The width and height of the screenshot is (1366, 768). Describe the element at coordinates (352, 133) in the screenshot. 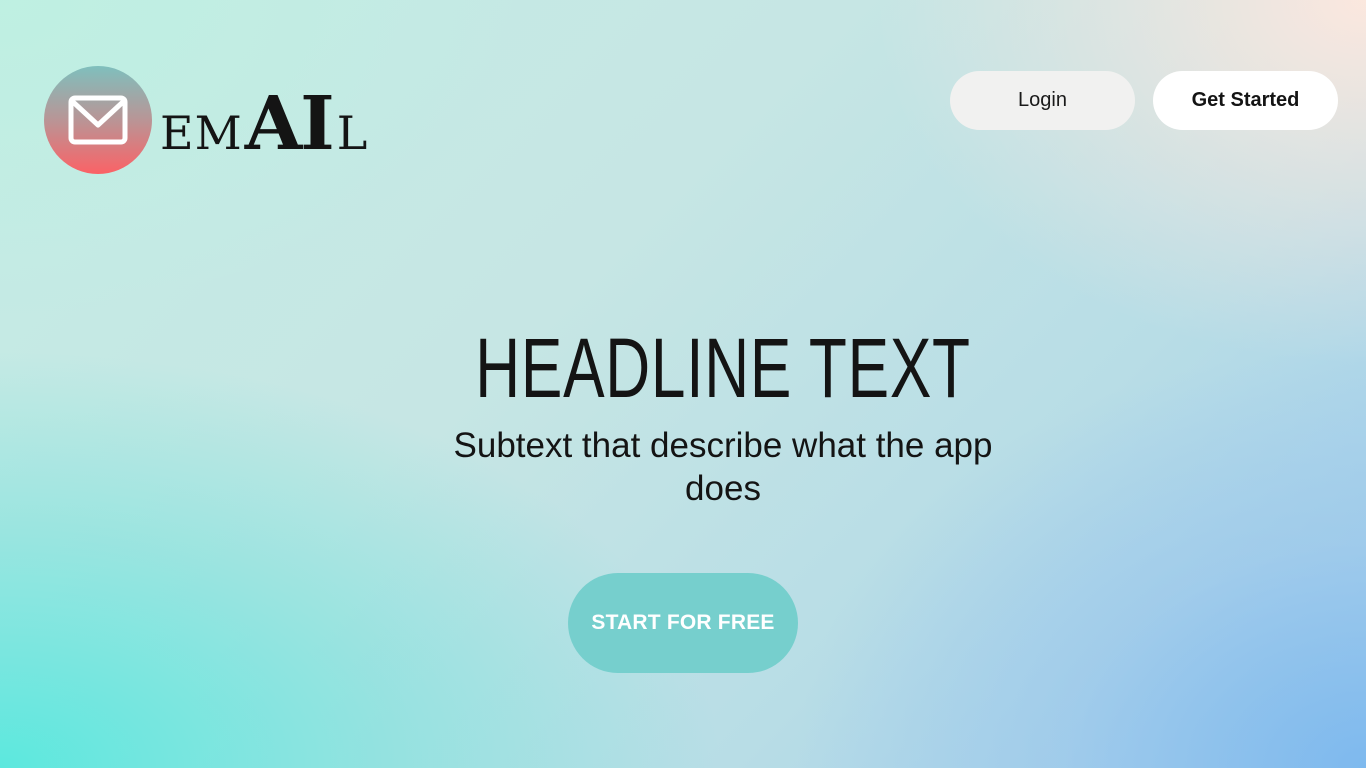

I see `logo-wordmark-suffix: L` at that location.